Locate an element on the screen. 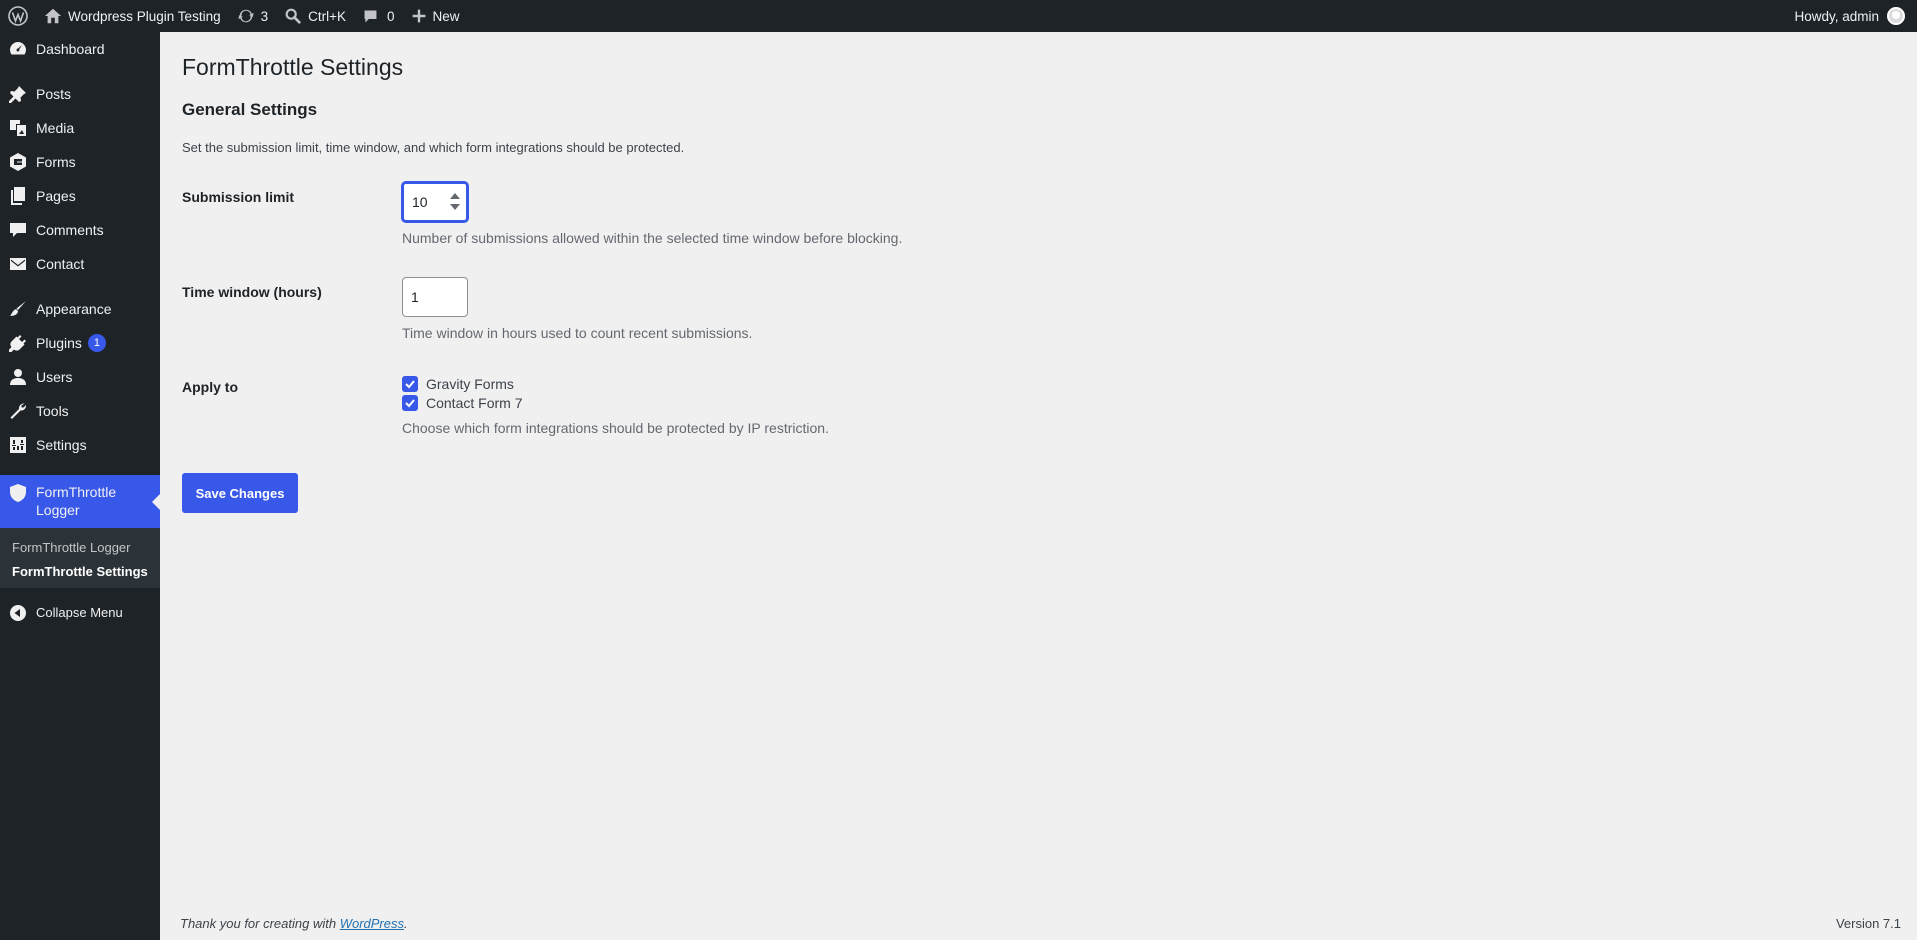  sidebar-item-label: Comments is located at coordinates (70, 230).